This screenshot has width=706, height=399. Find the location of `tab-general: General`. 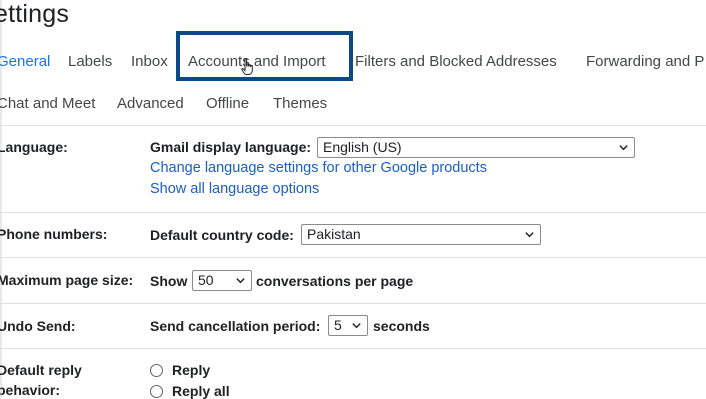

tab-general: General is located at coordinates (25, 61).